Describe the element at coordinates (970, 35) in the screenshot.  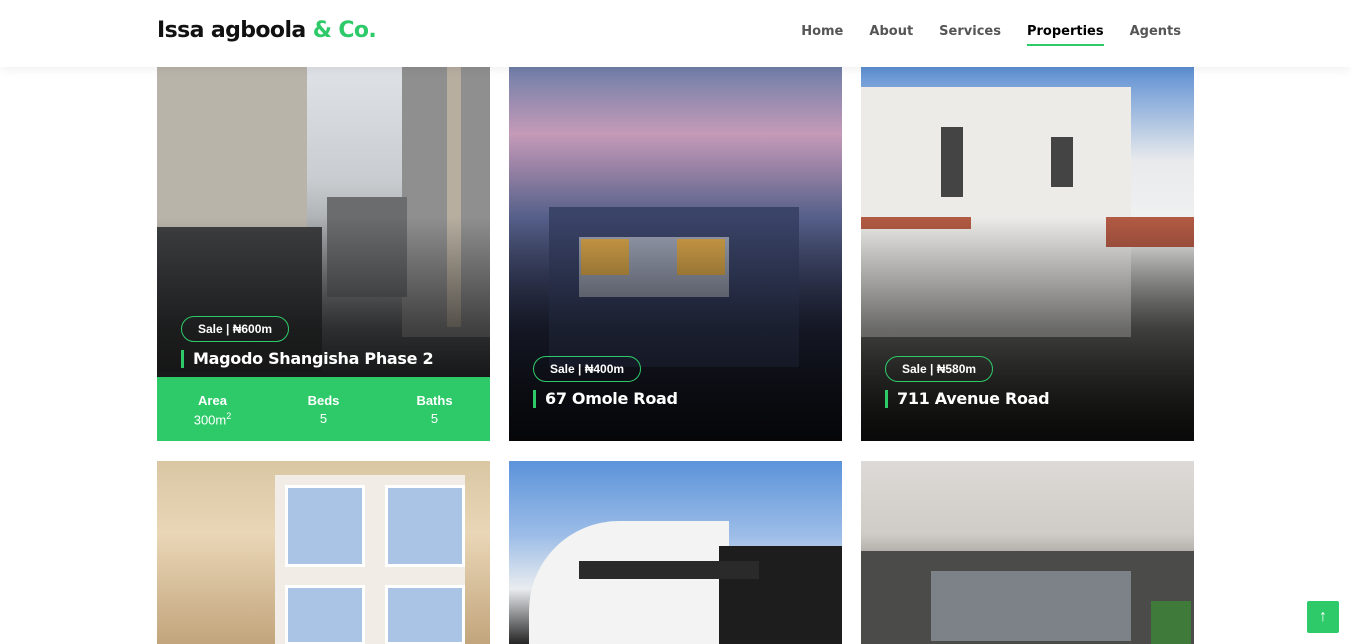
I see `nav-services: Services` at that location.